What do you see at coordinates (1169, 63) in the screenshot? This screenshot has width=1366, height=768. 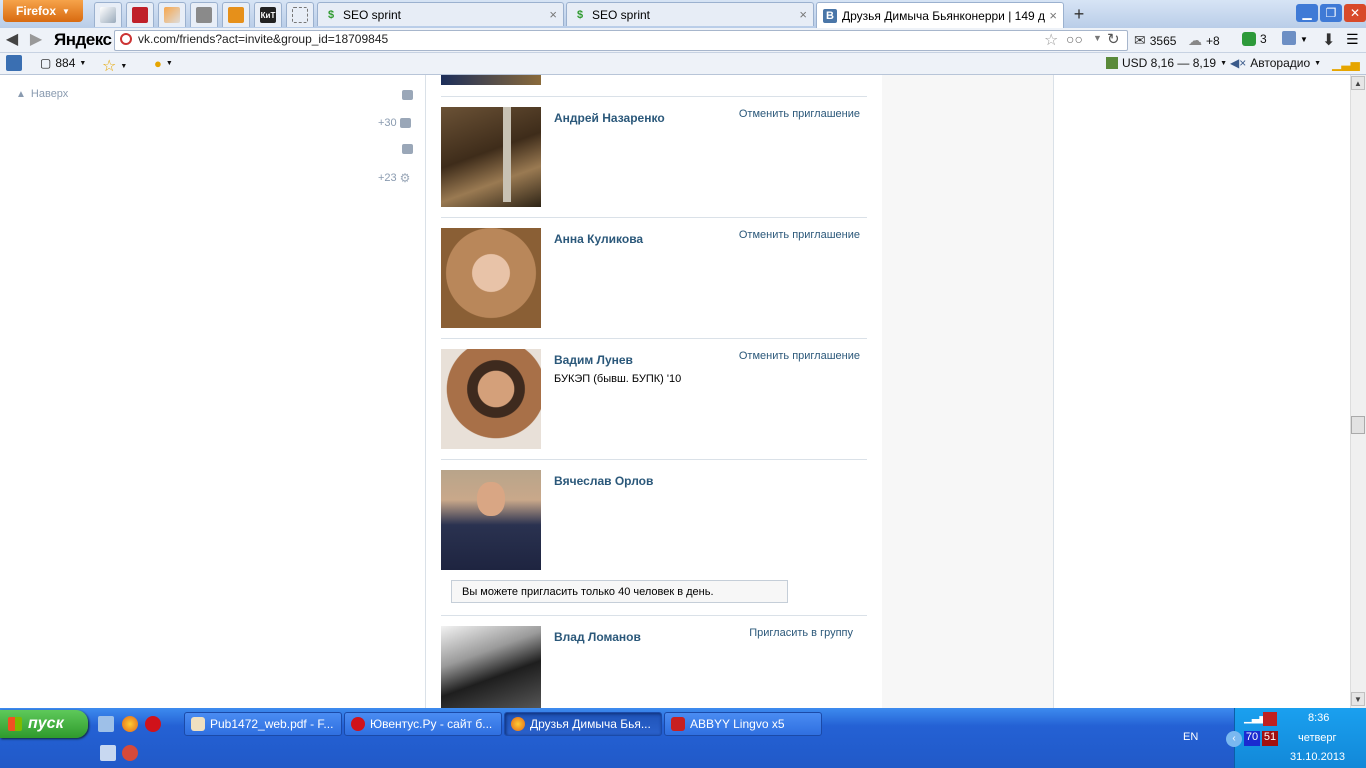 I see `currency-text: USD 8,16 — 8,19` at bounding box center [1169, 63].